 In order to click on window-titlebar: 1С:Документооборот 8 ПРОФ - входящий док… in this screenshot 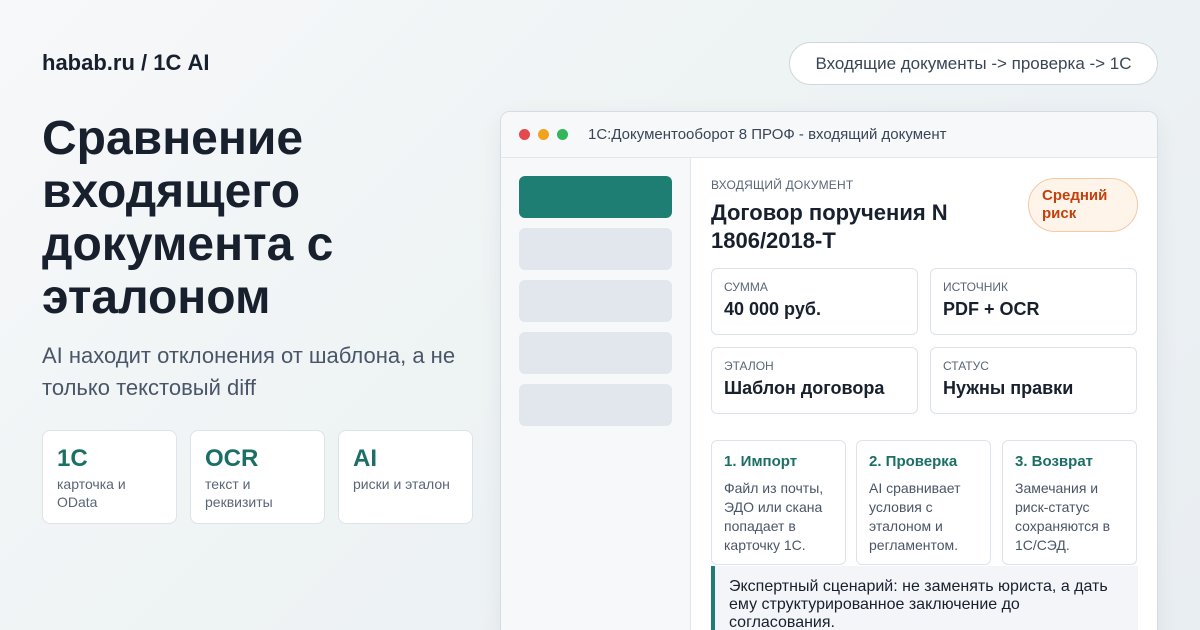, I will do `click(829, 135)`.